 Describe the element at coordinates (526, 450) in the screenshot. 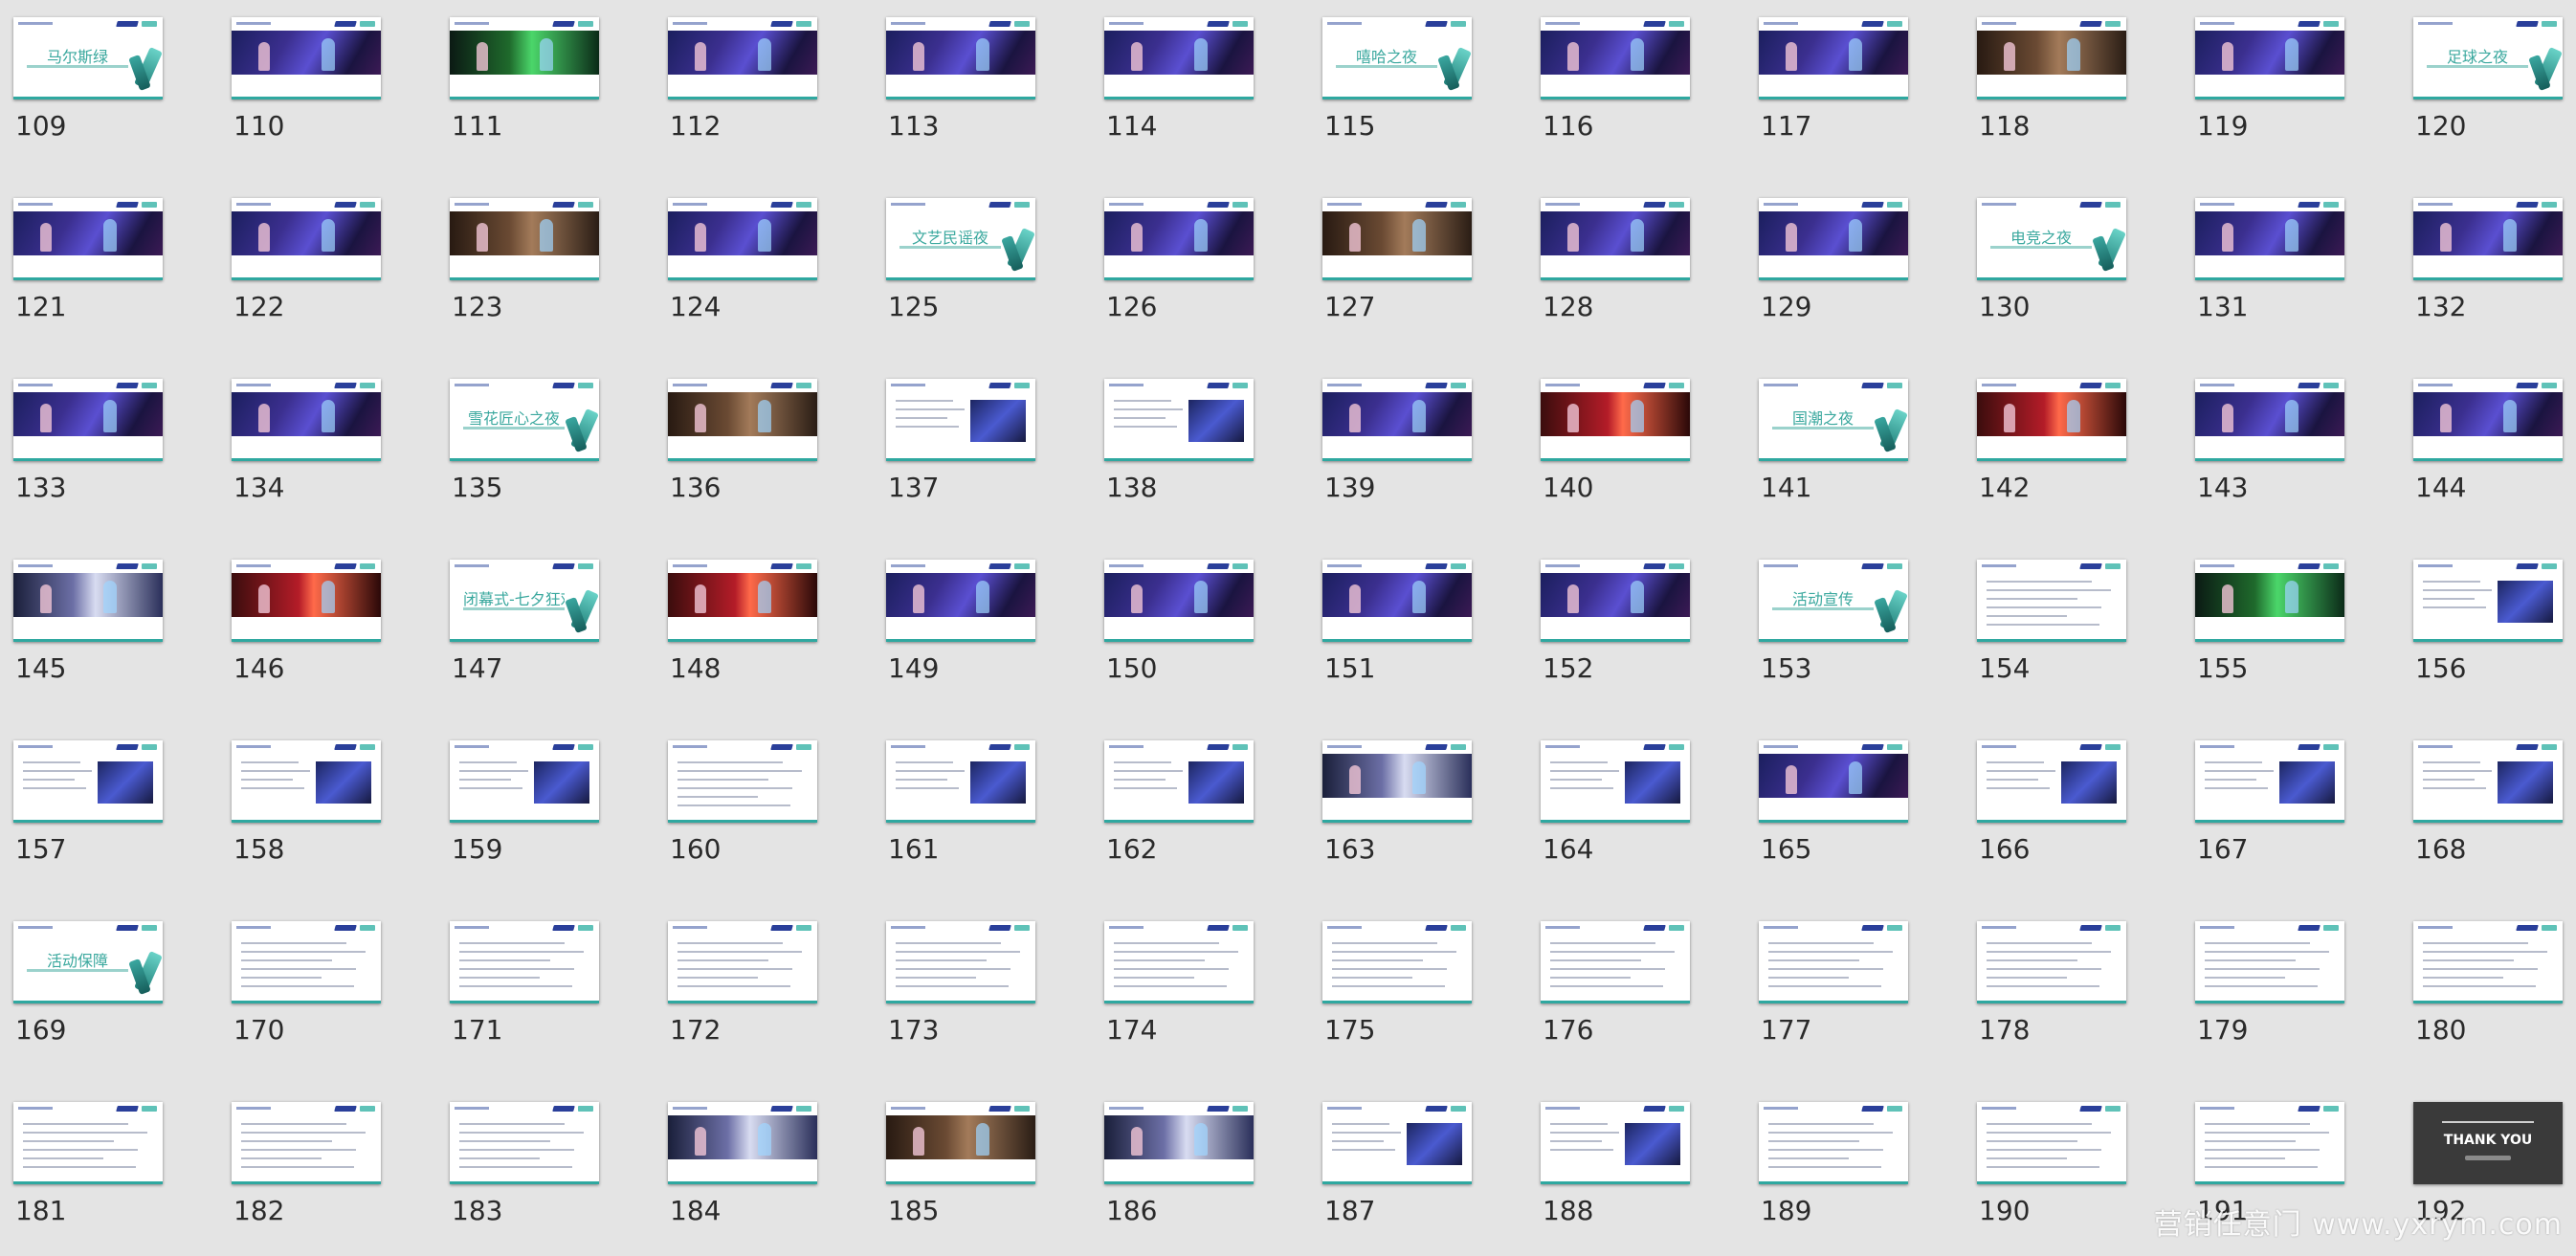

I see `slide-thumbnail-cell: 雪花匠心之夜 135` at that location.